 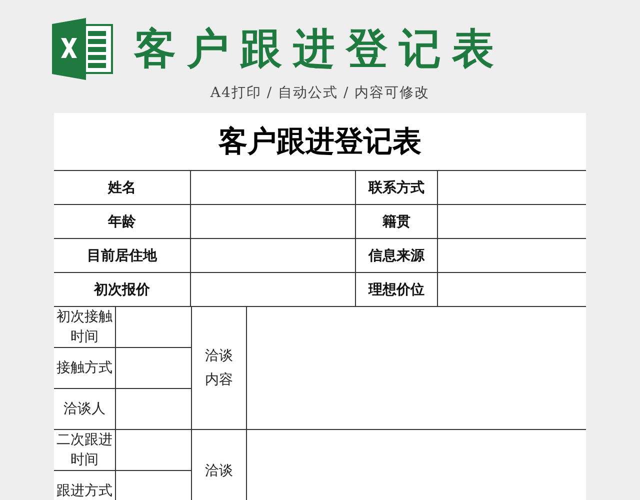 I want to click on label-cell: 接触方式, so click(x=85, y=368).